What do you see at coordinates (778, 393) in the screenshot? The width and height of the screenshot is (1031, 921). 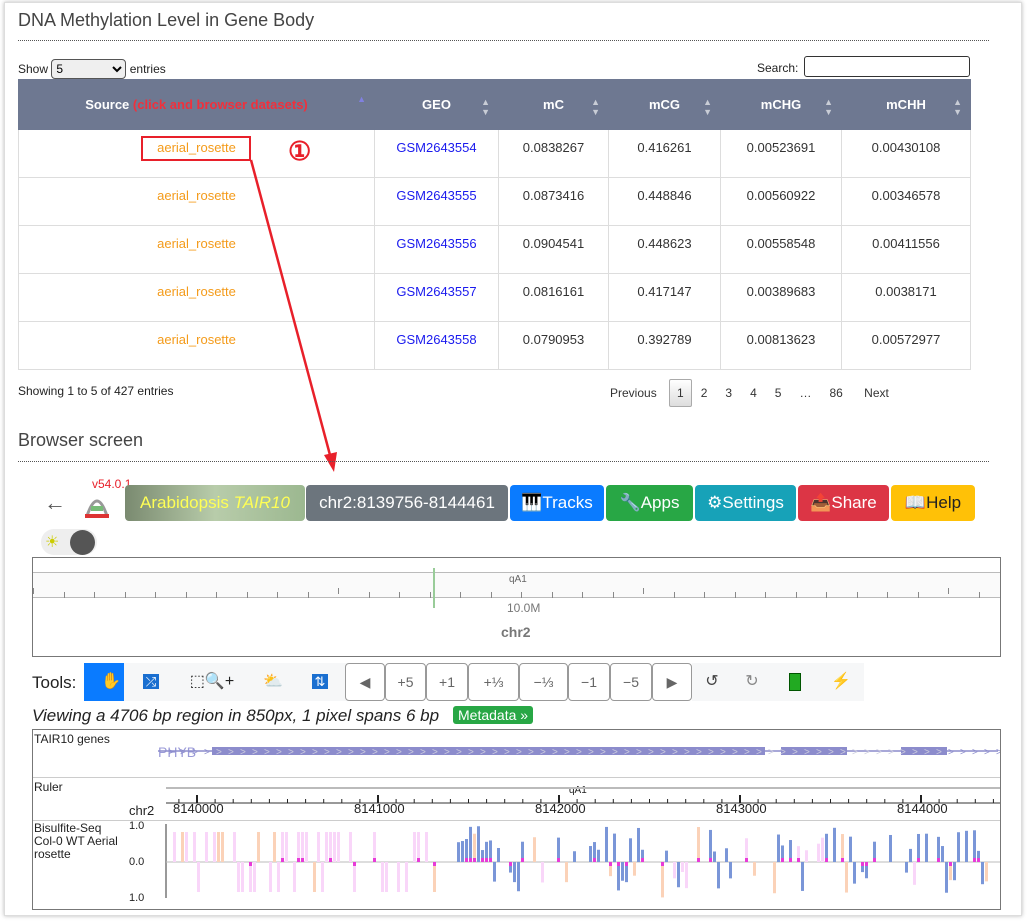 I see `page-button: 5` at bounding box center [778, 393].